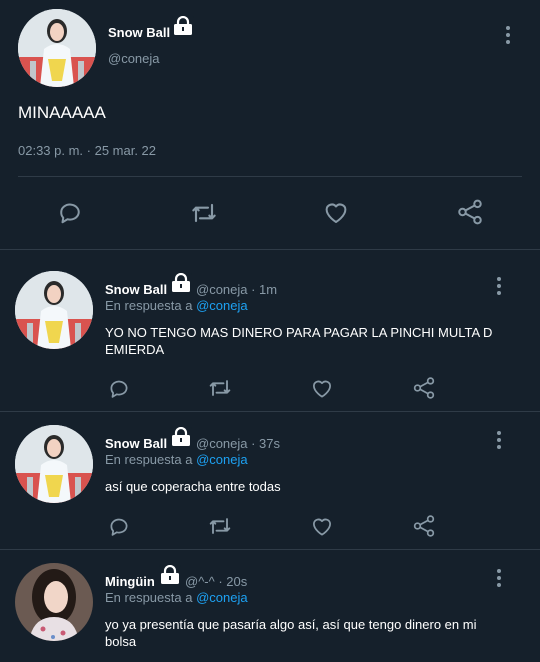  I want to click on username: @coneja, so click(134, 58).